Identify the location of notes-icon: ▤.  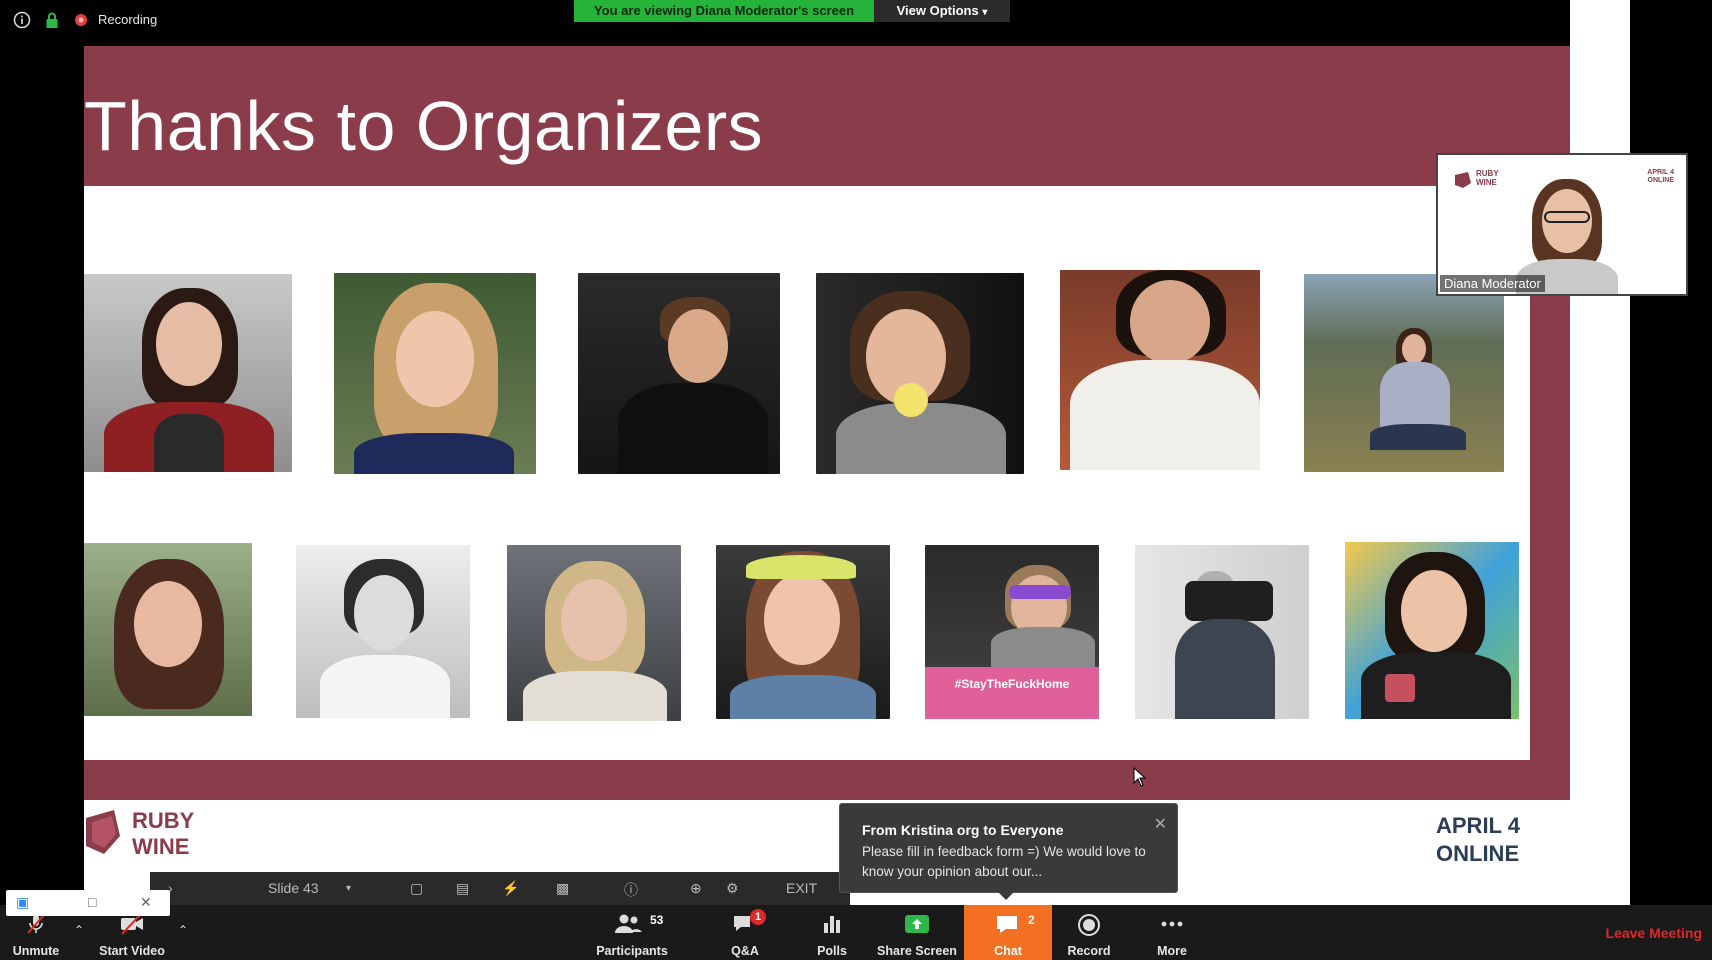
(462, 888).